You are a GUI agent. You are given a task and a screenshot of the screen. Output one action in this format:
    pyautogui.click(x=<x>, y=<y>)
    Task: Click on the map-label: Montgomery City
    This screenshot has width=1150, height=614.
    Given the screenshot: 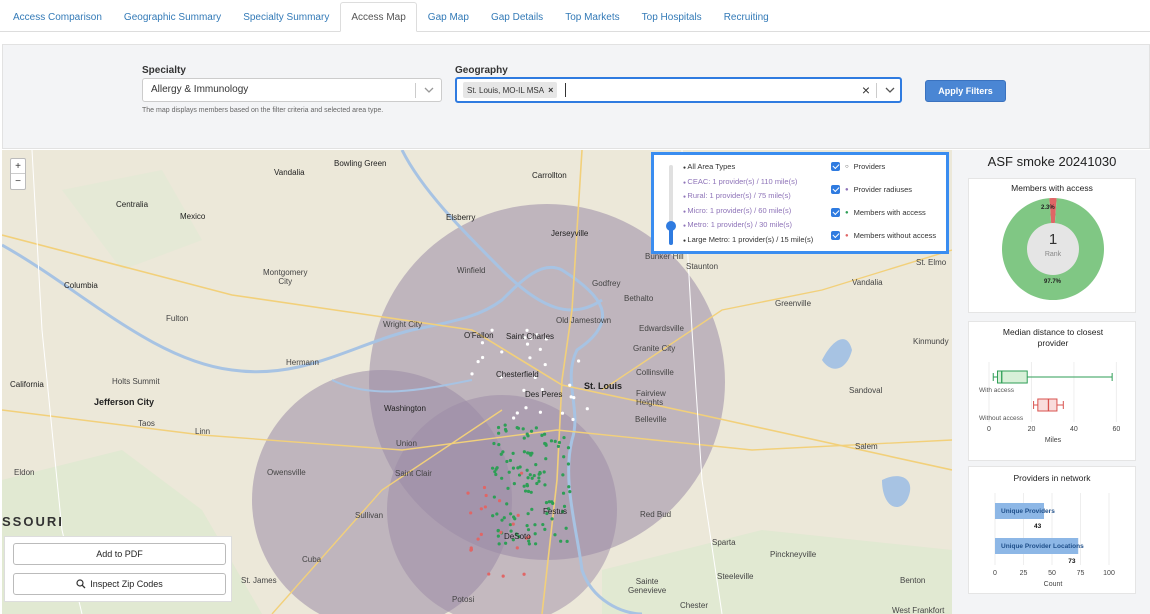 What is the action you would take?
    pyautogui.click(x=285, y=277)
    